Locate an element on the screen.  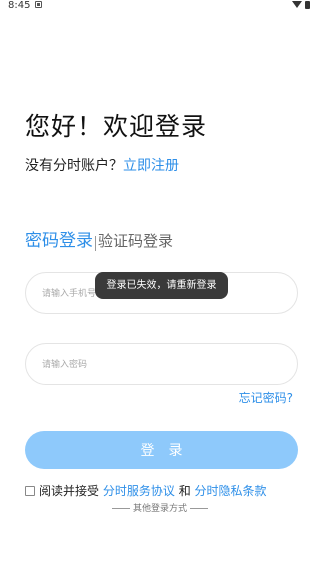
divider-line-left is located at coordinates (120, 508).